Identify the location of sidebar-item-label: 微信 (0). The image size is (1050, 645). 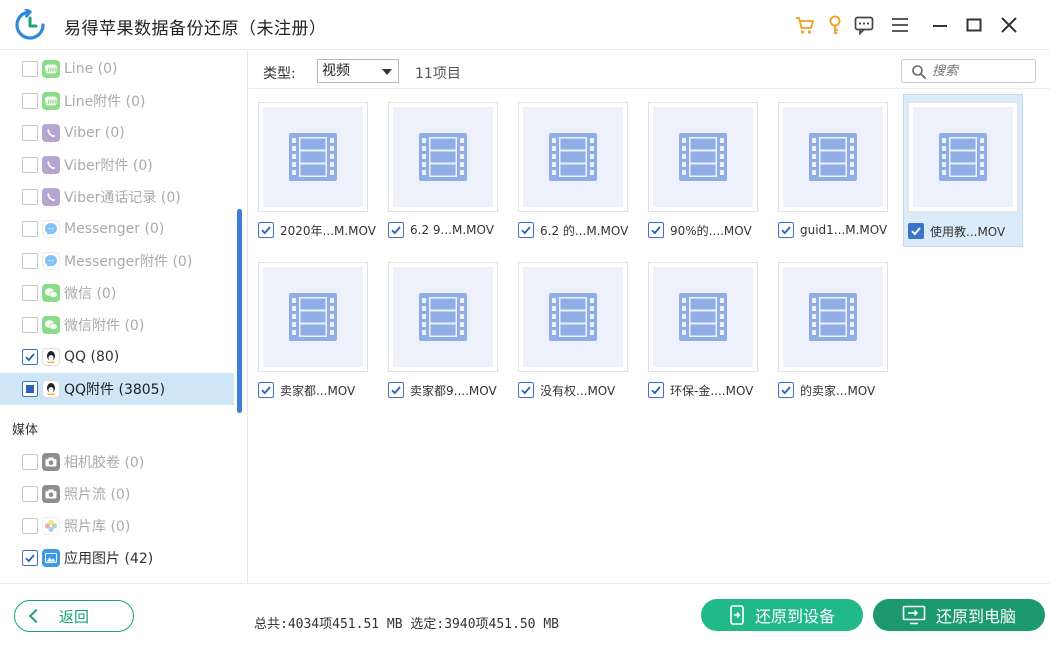
(90, 294).